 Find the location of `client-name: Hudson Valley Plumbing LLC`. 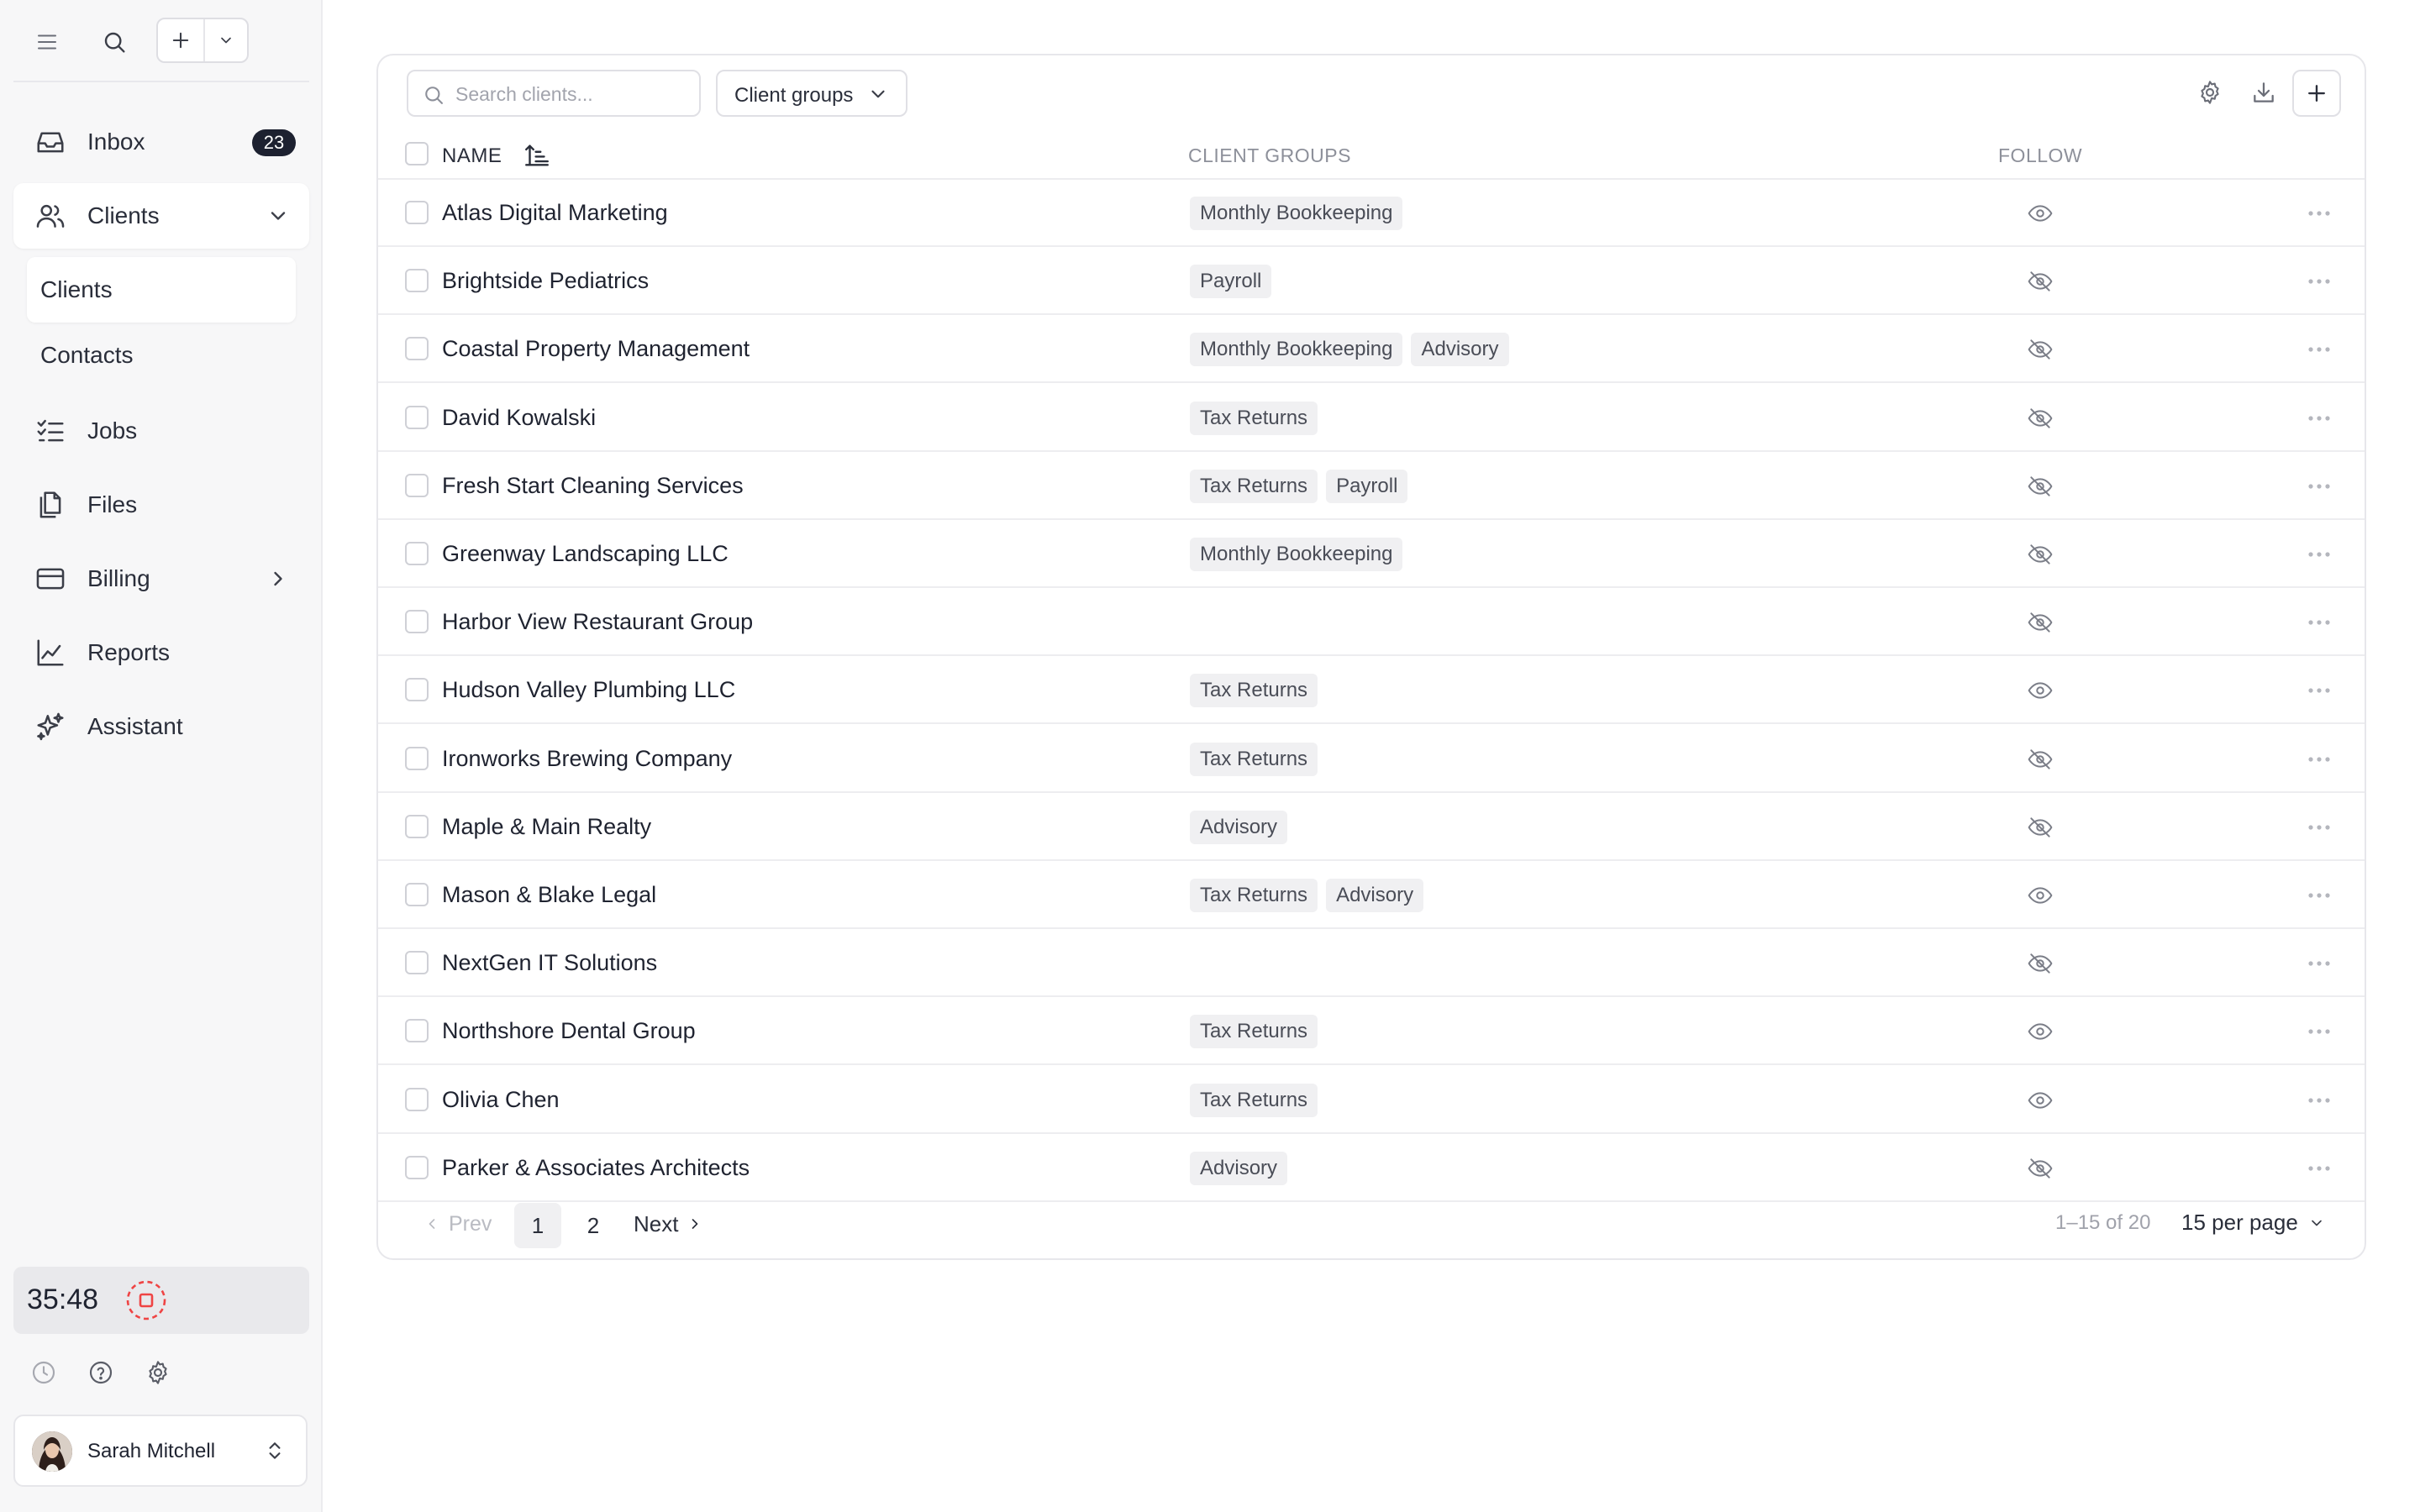

client-name: Hudson Valley Plumbing LLC is located at coordinates (588, 690).